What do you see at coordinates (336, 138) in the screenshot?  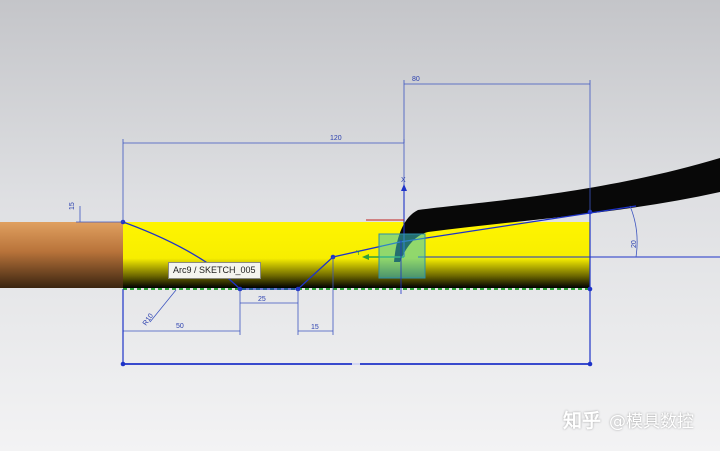 I see `dim-top-length: 120` at bounding box center [336, 138].